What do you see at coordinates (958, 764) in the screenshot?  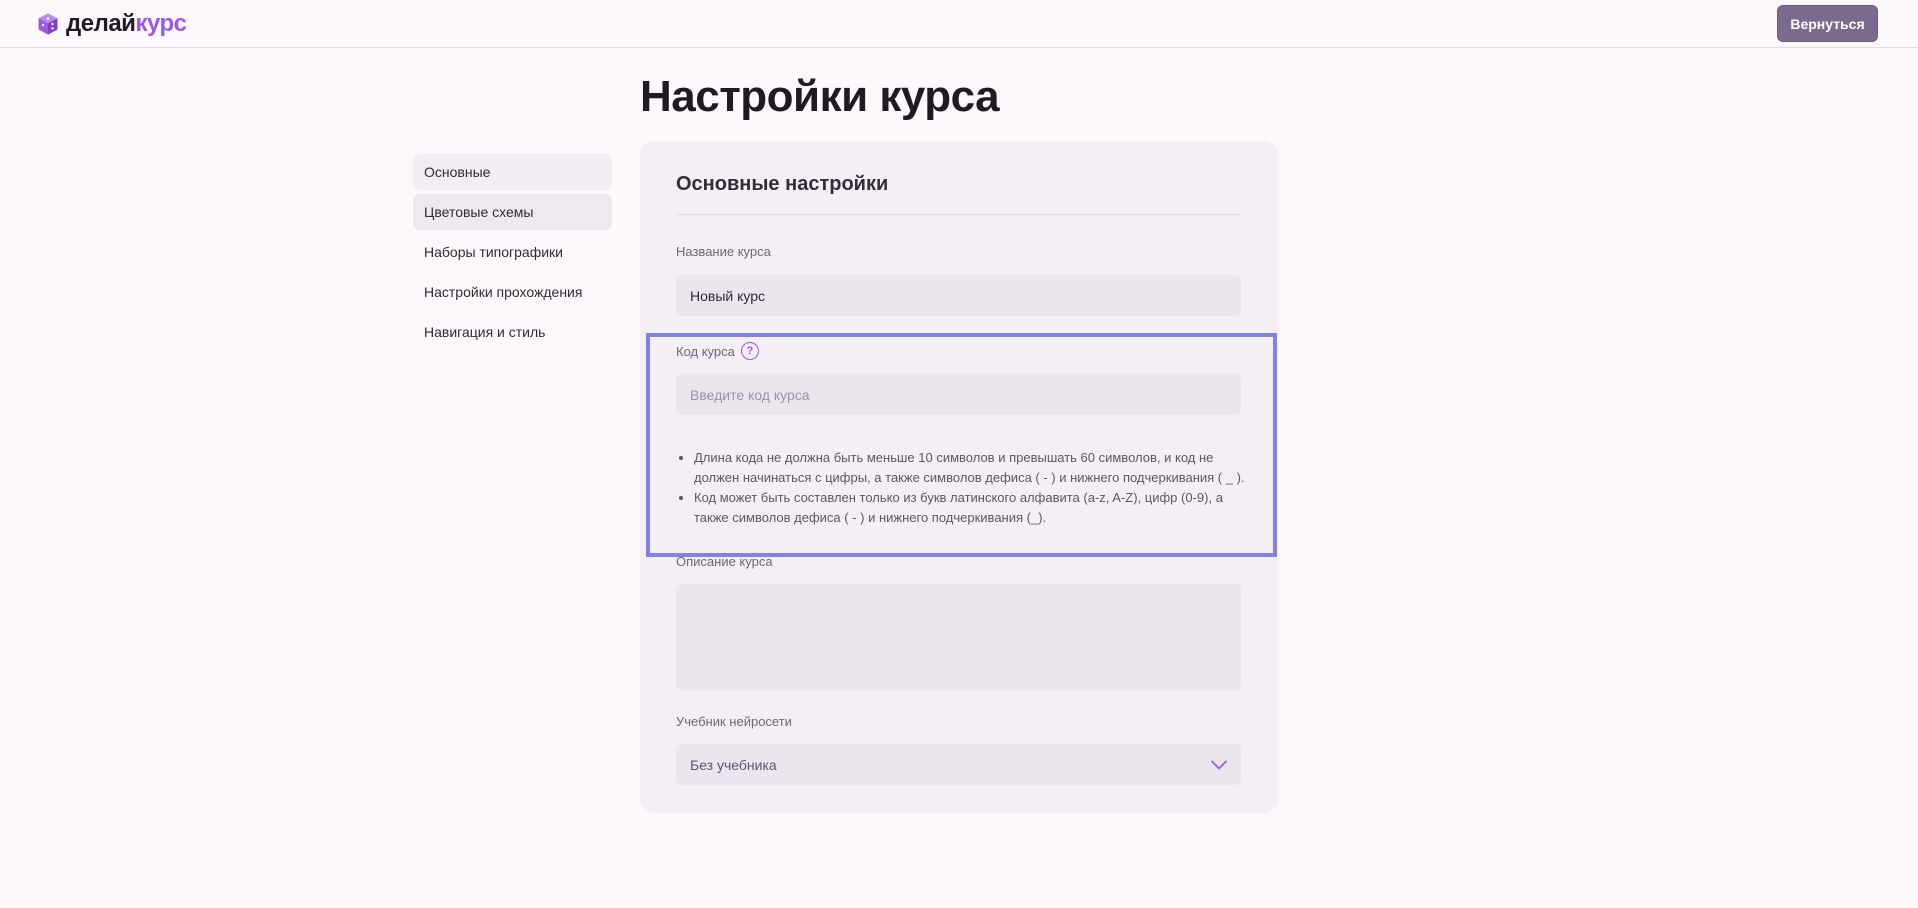 I see `ai-textbook-select: Без учебника` at bounding box center [958, 764].